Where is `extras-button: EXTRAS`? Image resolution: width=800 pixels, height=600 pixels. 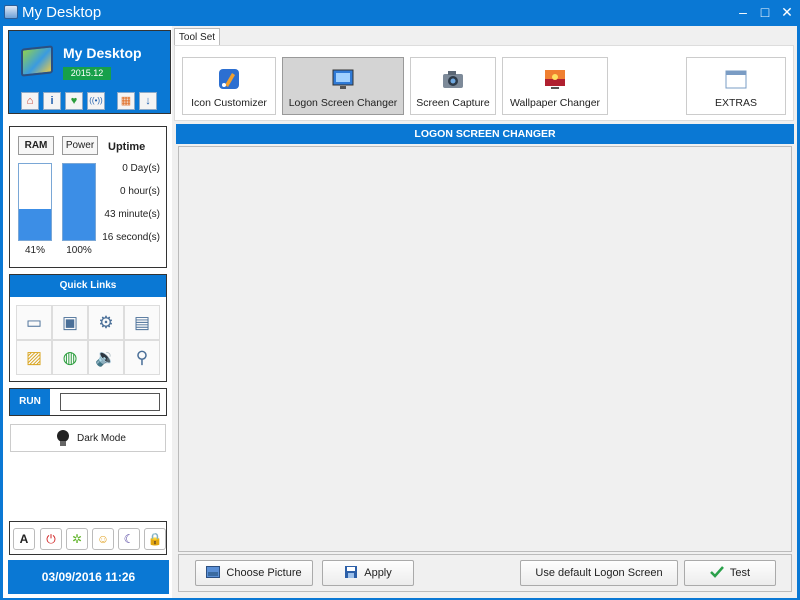
extras-button: EXTRAS is located at coordinates (736, 86).